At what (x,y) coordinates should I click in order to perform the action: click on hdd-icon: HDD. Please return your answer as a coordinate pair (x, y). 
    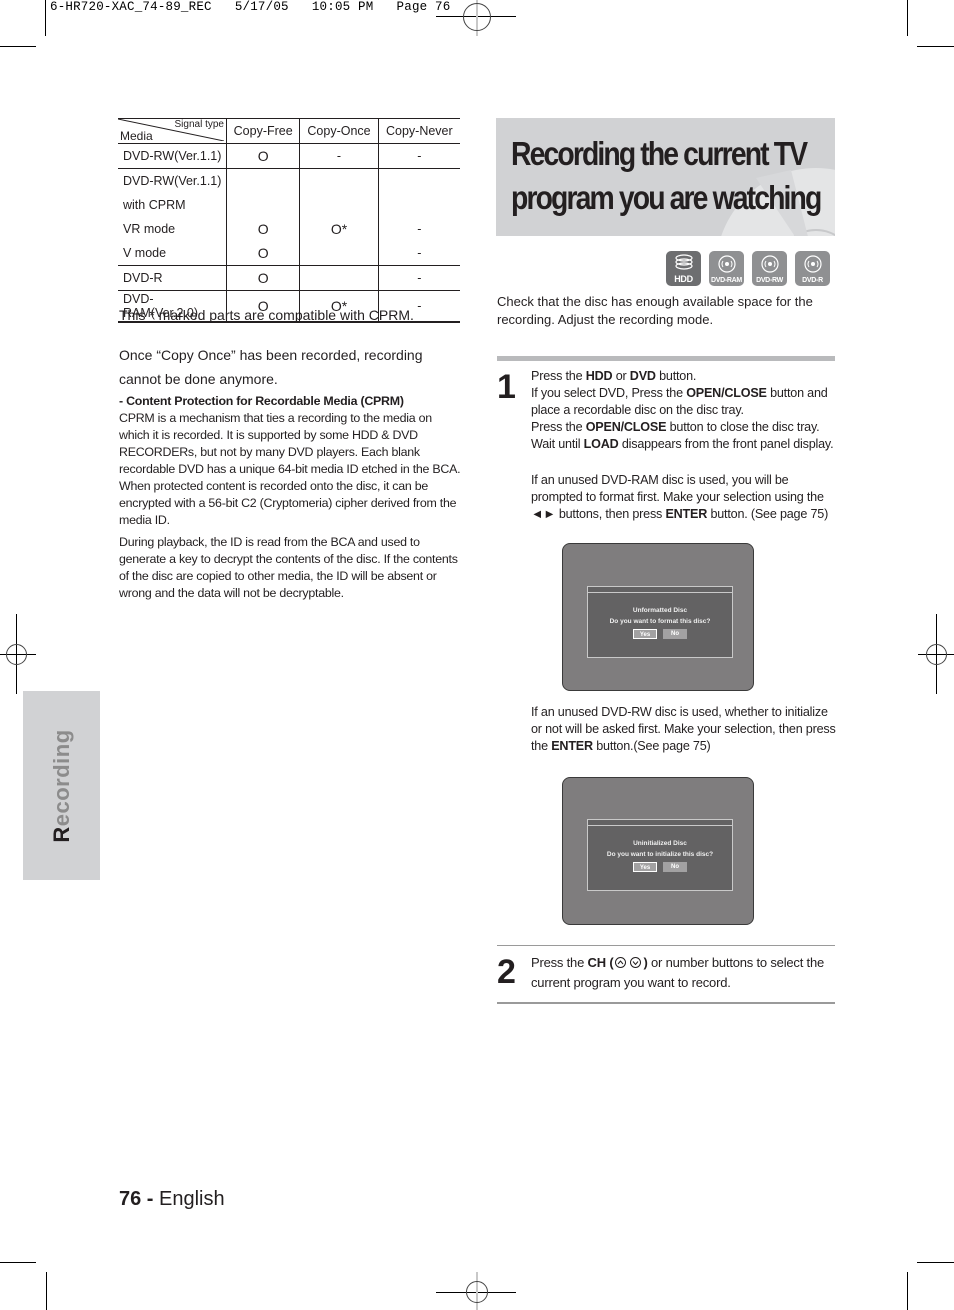
    Looking at the image, I should click on (683, 268).